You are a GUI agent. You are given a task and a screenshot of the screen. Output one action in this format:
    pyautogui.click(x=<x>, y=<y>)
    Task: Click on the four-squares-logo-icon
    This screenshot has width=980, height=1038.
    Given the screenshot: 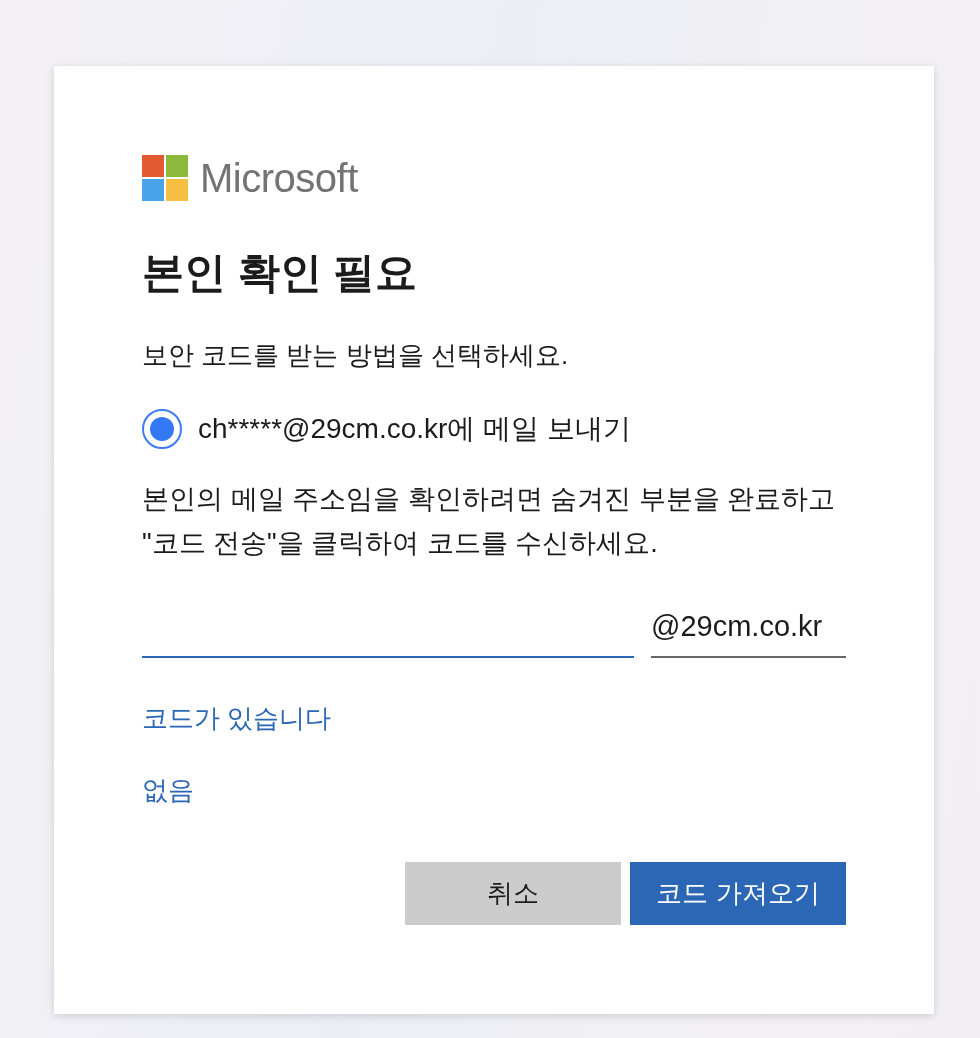 What is the action you would take?
    pyautogui.click(x=165, y=178)
    